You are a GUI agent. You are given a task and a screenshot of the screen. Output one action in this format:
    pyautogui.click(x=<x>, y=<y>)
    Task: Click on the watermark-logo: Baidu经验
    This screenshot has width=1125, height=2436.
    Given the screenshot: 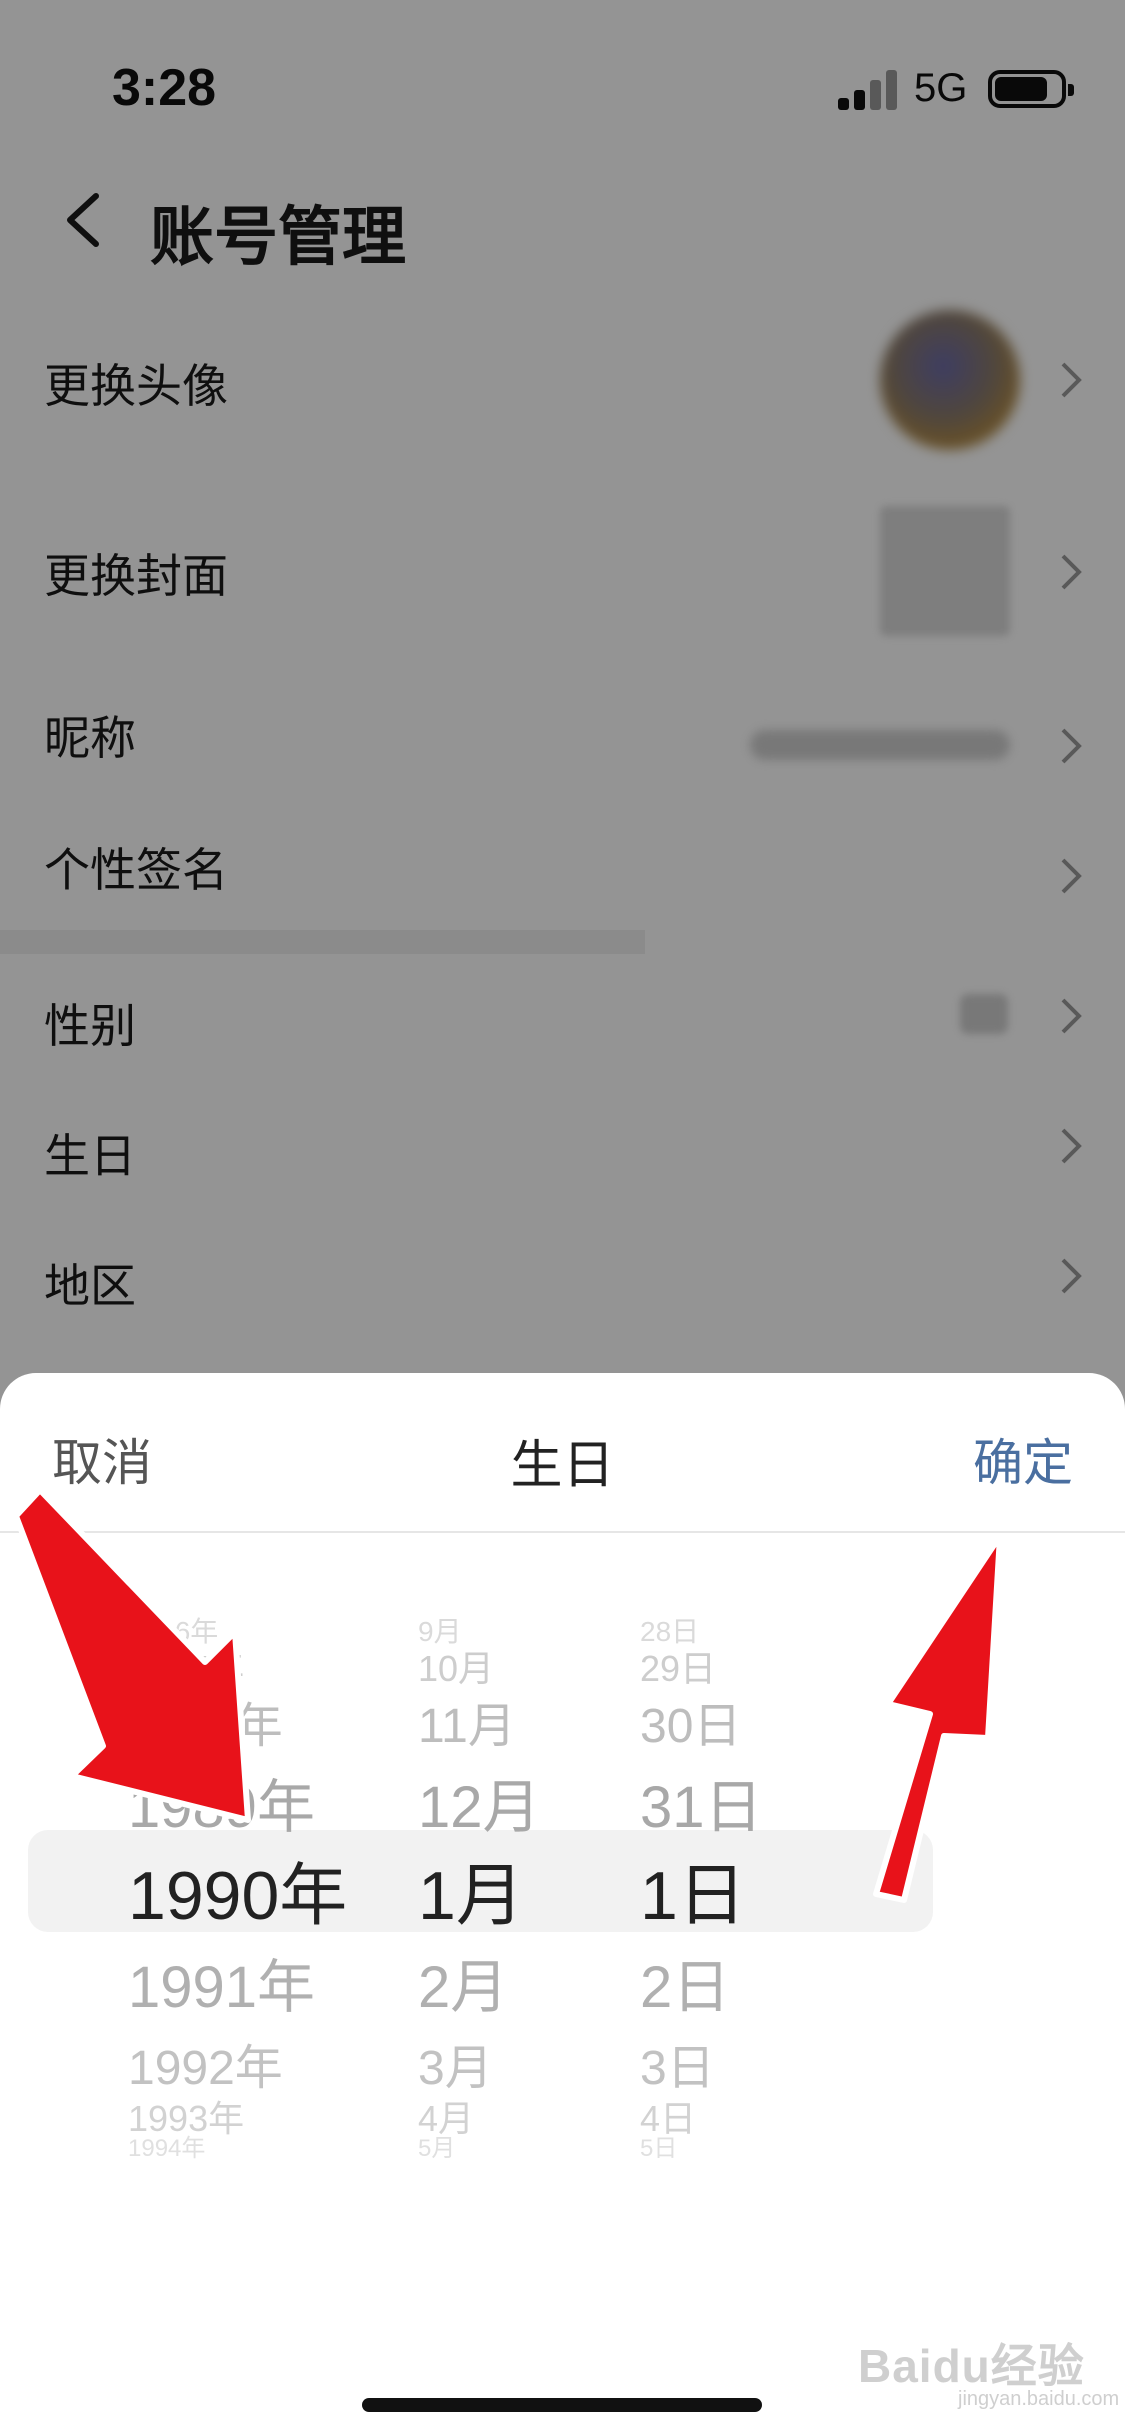 What is the action you would take?
    pyautogui.click(x=971, y=2366)
    